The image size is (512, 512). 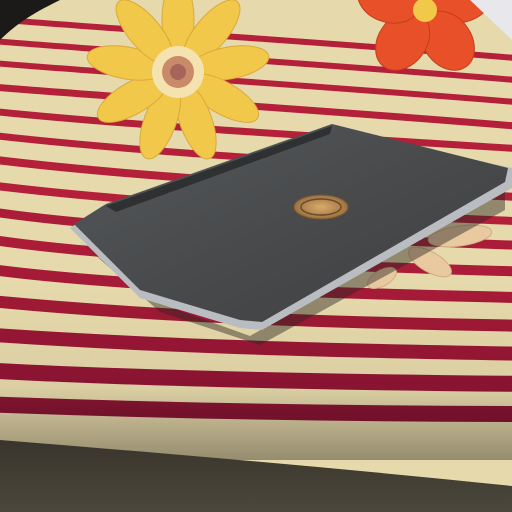 I want to click on dell-logo-icon, so click(x=321, y=207).